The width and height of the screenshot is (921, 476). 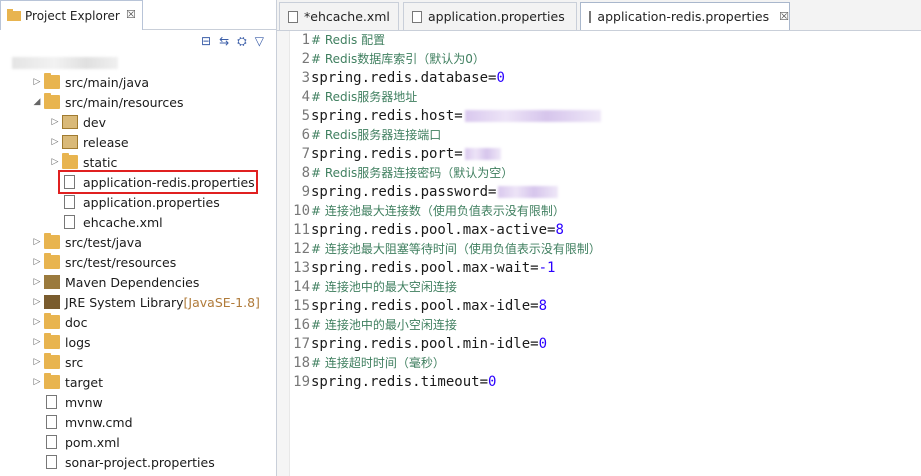 What do you see at coordinates (224, 41) in the screenshot?
I see `link-with-editor-icon: ⇆` at bounding box center [224, 41].